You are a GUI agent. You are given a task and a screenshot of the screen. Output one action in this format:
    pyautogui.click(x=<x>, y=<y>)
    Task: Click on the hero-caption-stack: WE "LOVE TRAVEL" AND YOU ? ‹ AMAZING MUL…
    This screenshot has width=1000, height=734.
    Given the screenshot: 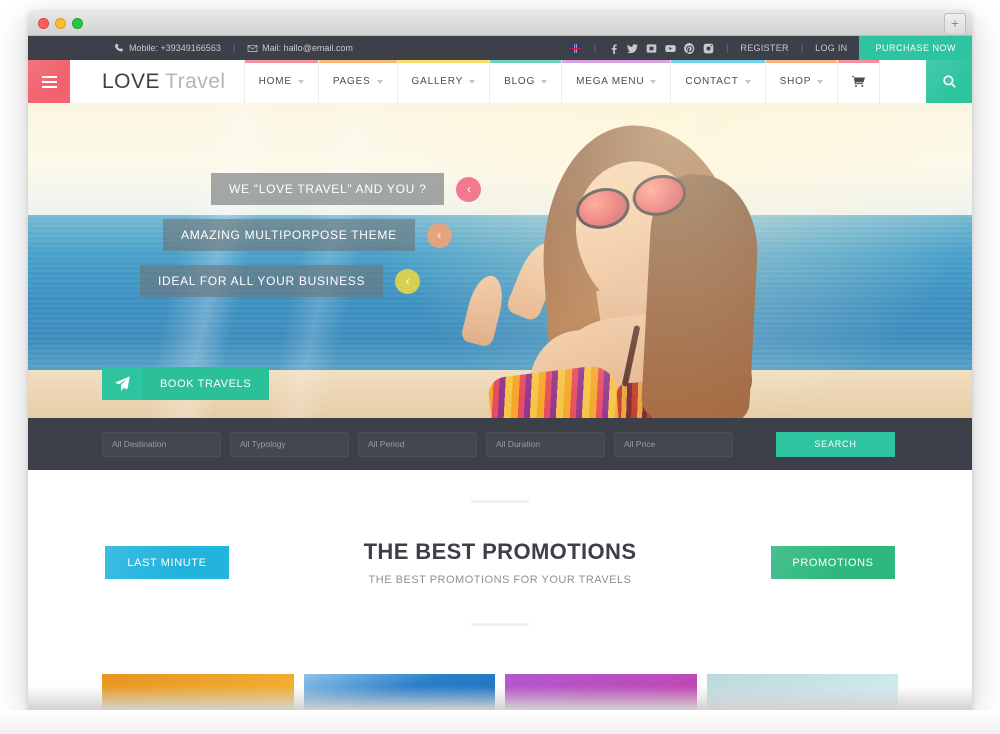 What is the action you would take?
    pyautogui.click(x=255, y=242)
    